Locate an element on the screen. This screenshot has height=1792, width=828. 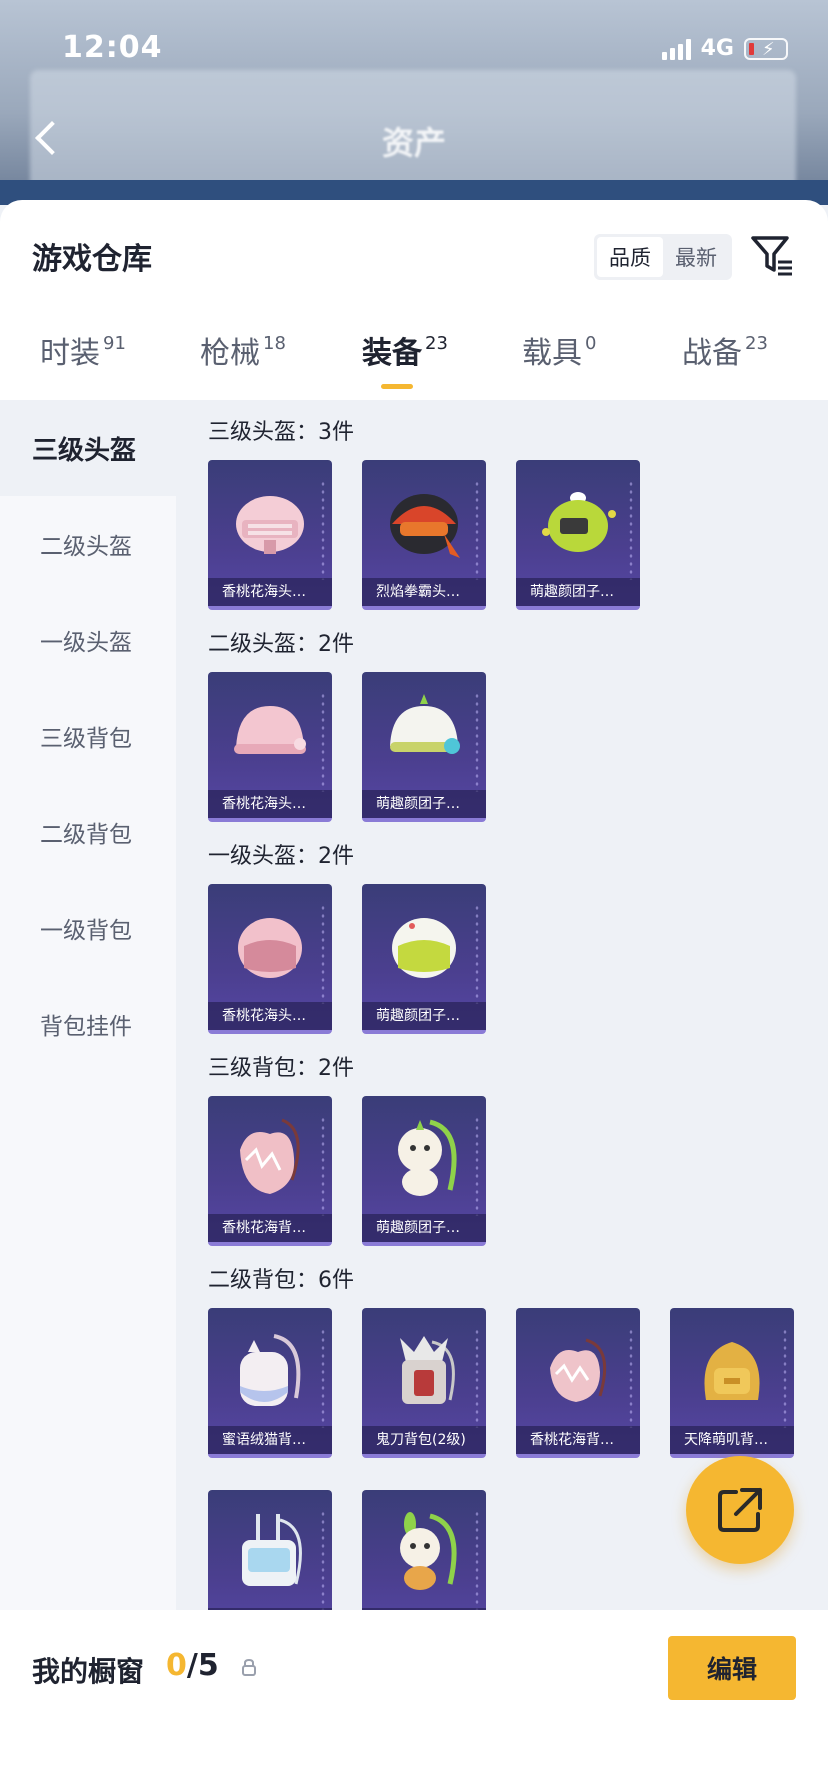
sidebar-item-lv3-helmet: 三级头盔 is located at coordinates (88, 448).